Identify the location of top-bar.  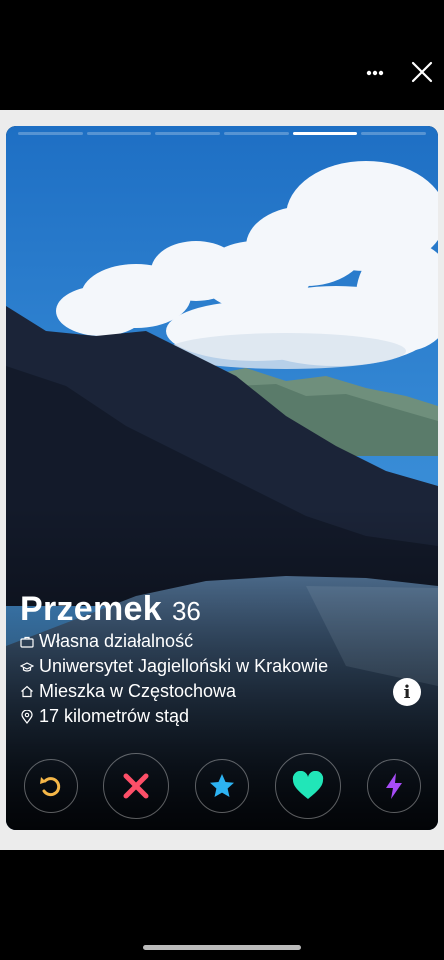
(222, 55).